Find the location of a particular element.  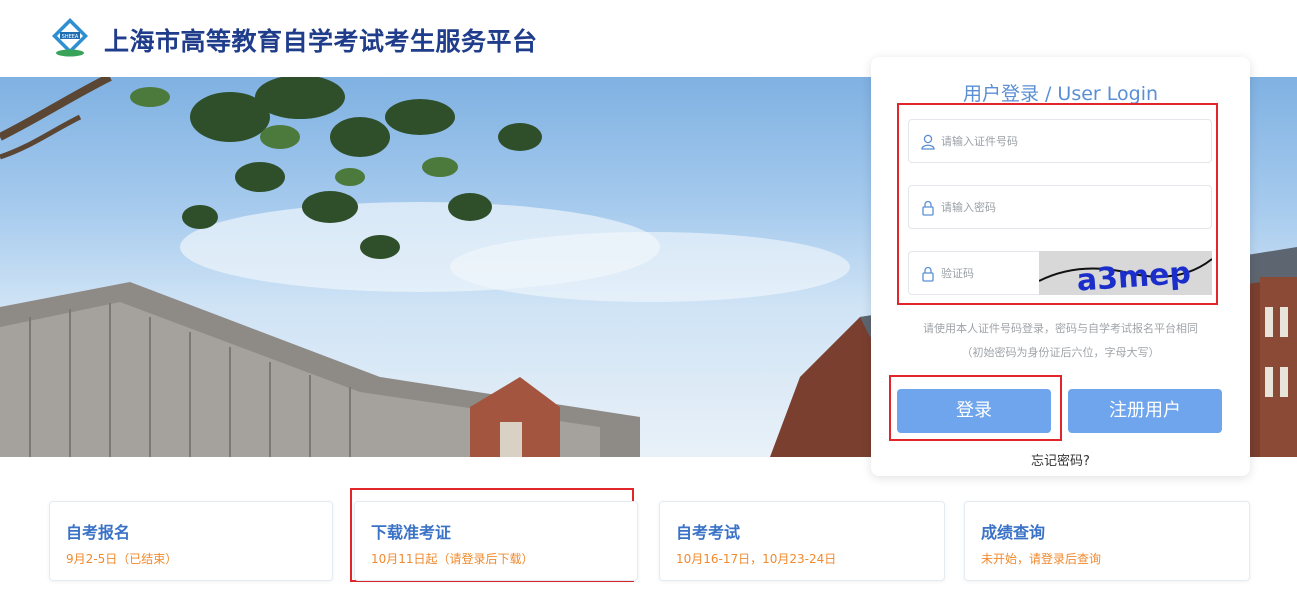

card-exam-registration: 自考报名 9月2-5日（已结束） is located at coordinates (191, 541).